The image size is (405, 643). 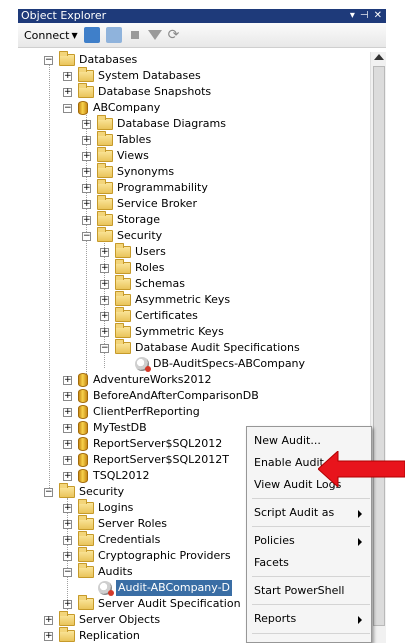 I want to click on tree-node-database-audit-specifications: − Database Audit Specifications, so click(x=200, y=347).